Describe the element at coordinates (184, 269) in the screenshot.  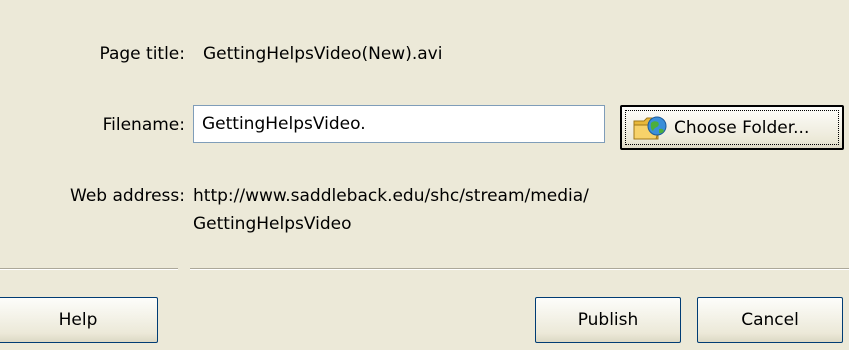
I see `separator-gap` at that location.